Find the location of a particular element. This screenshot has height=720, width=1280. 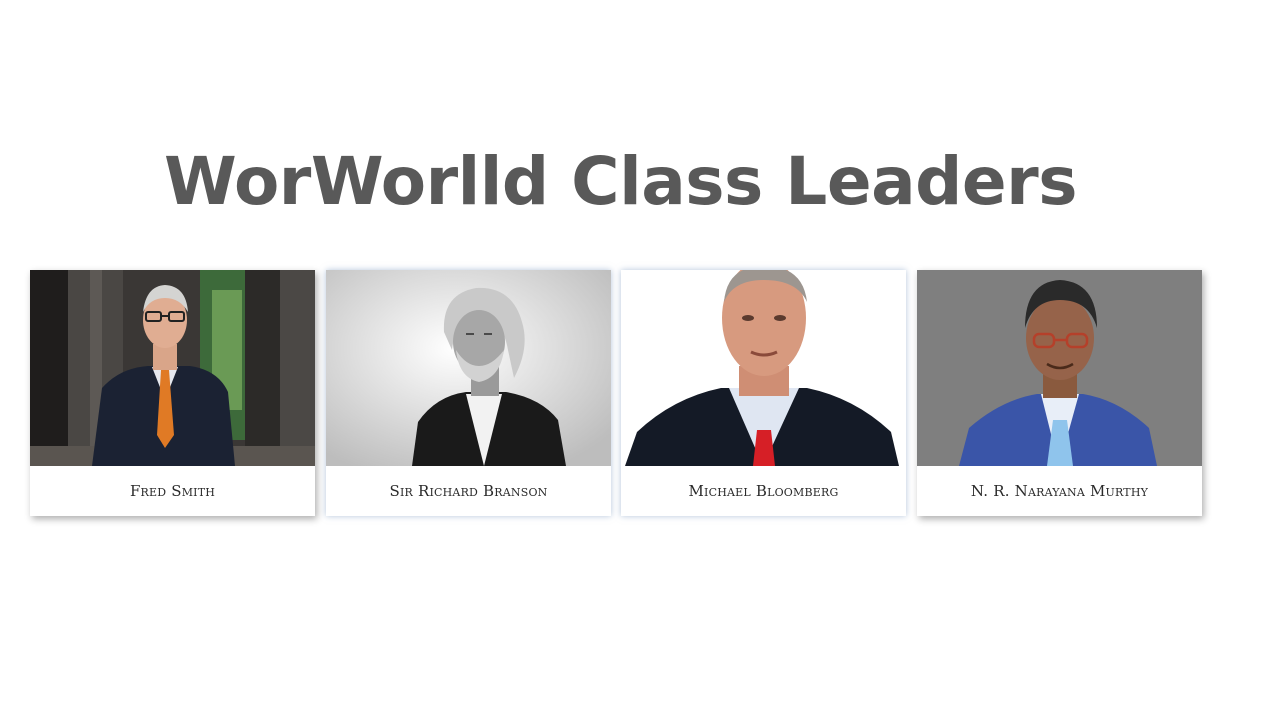

leader-photo-richard-branson is located at coordinates (468, 368).